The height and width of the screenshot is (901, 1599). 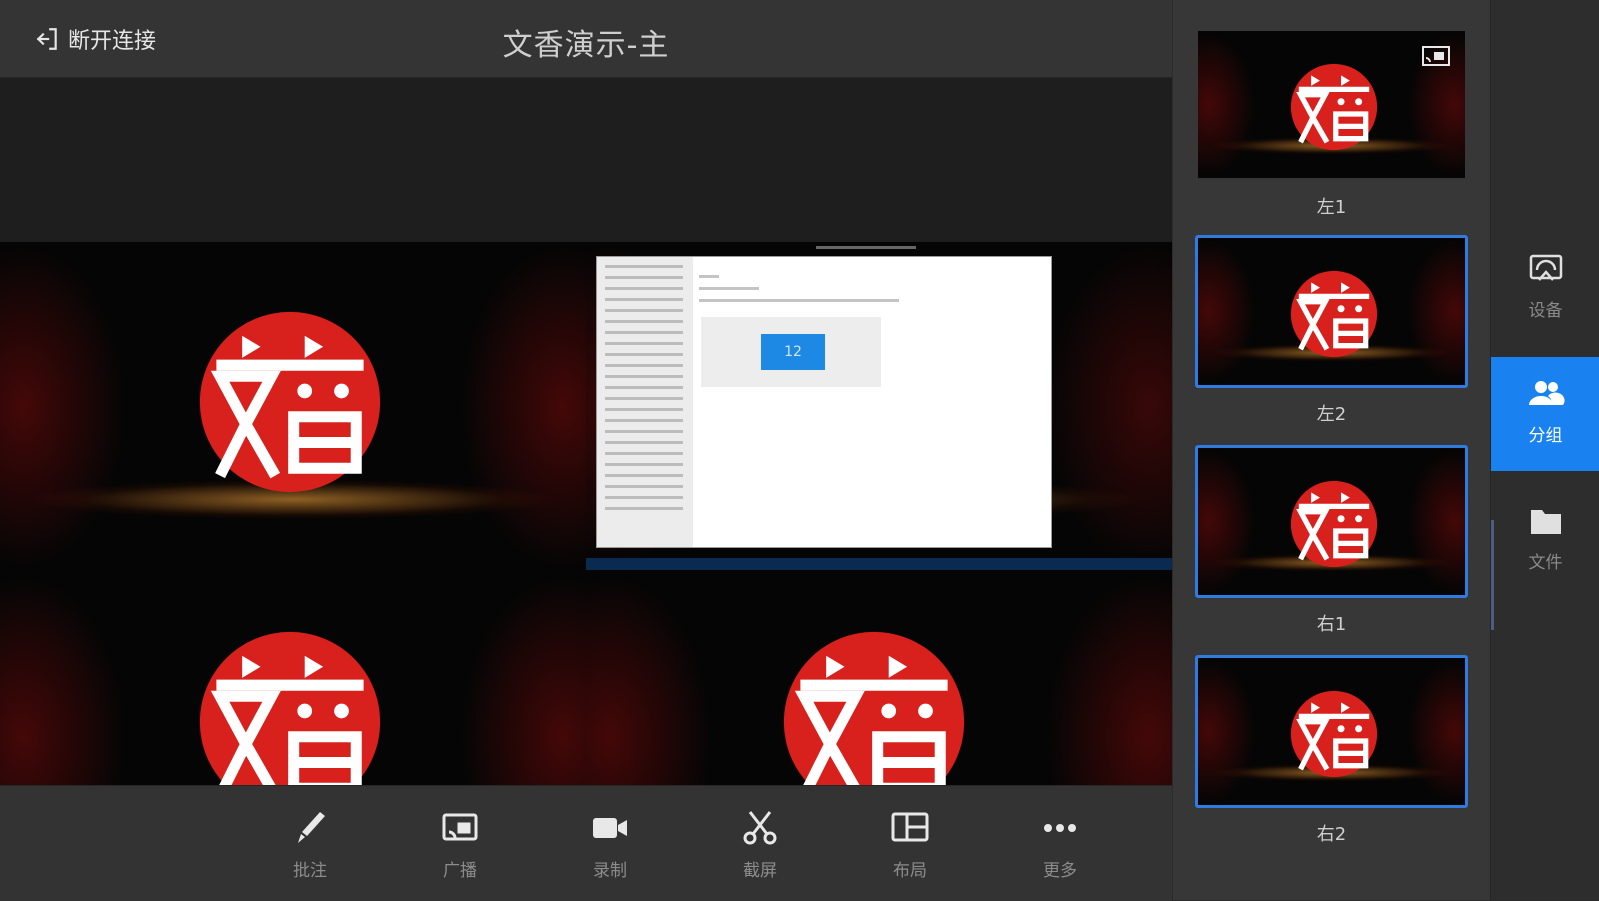 I want to click on screen-tile-top-right: 12, so click(x=879, y=407).